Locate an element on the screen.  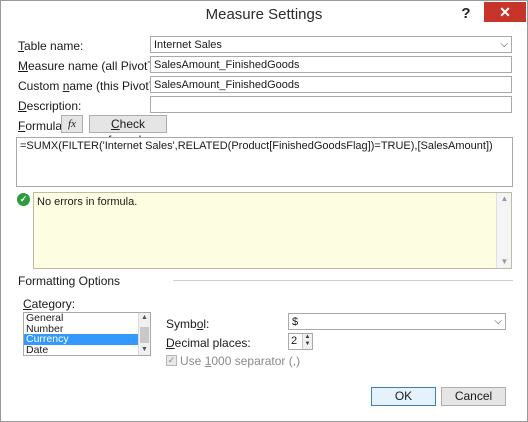
measure-name-input: SalesAmount_FinishedGoods is located at coordinates (331, 64).